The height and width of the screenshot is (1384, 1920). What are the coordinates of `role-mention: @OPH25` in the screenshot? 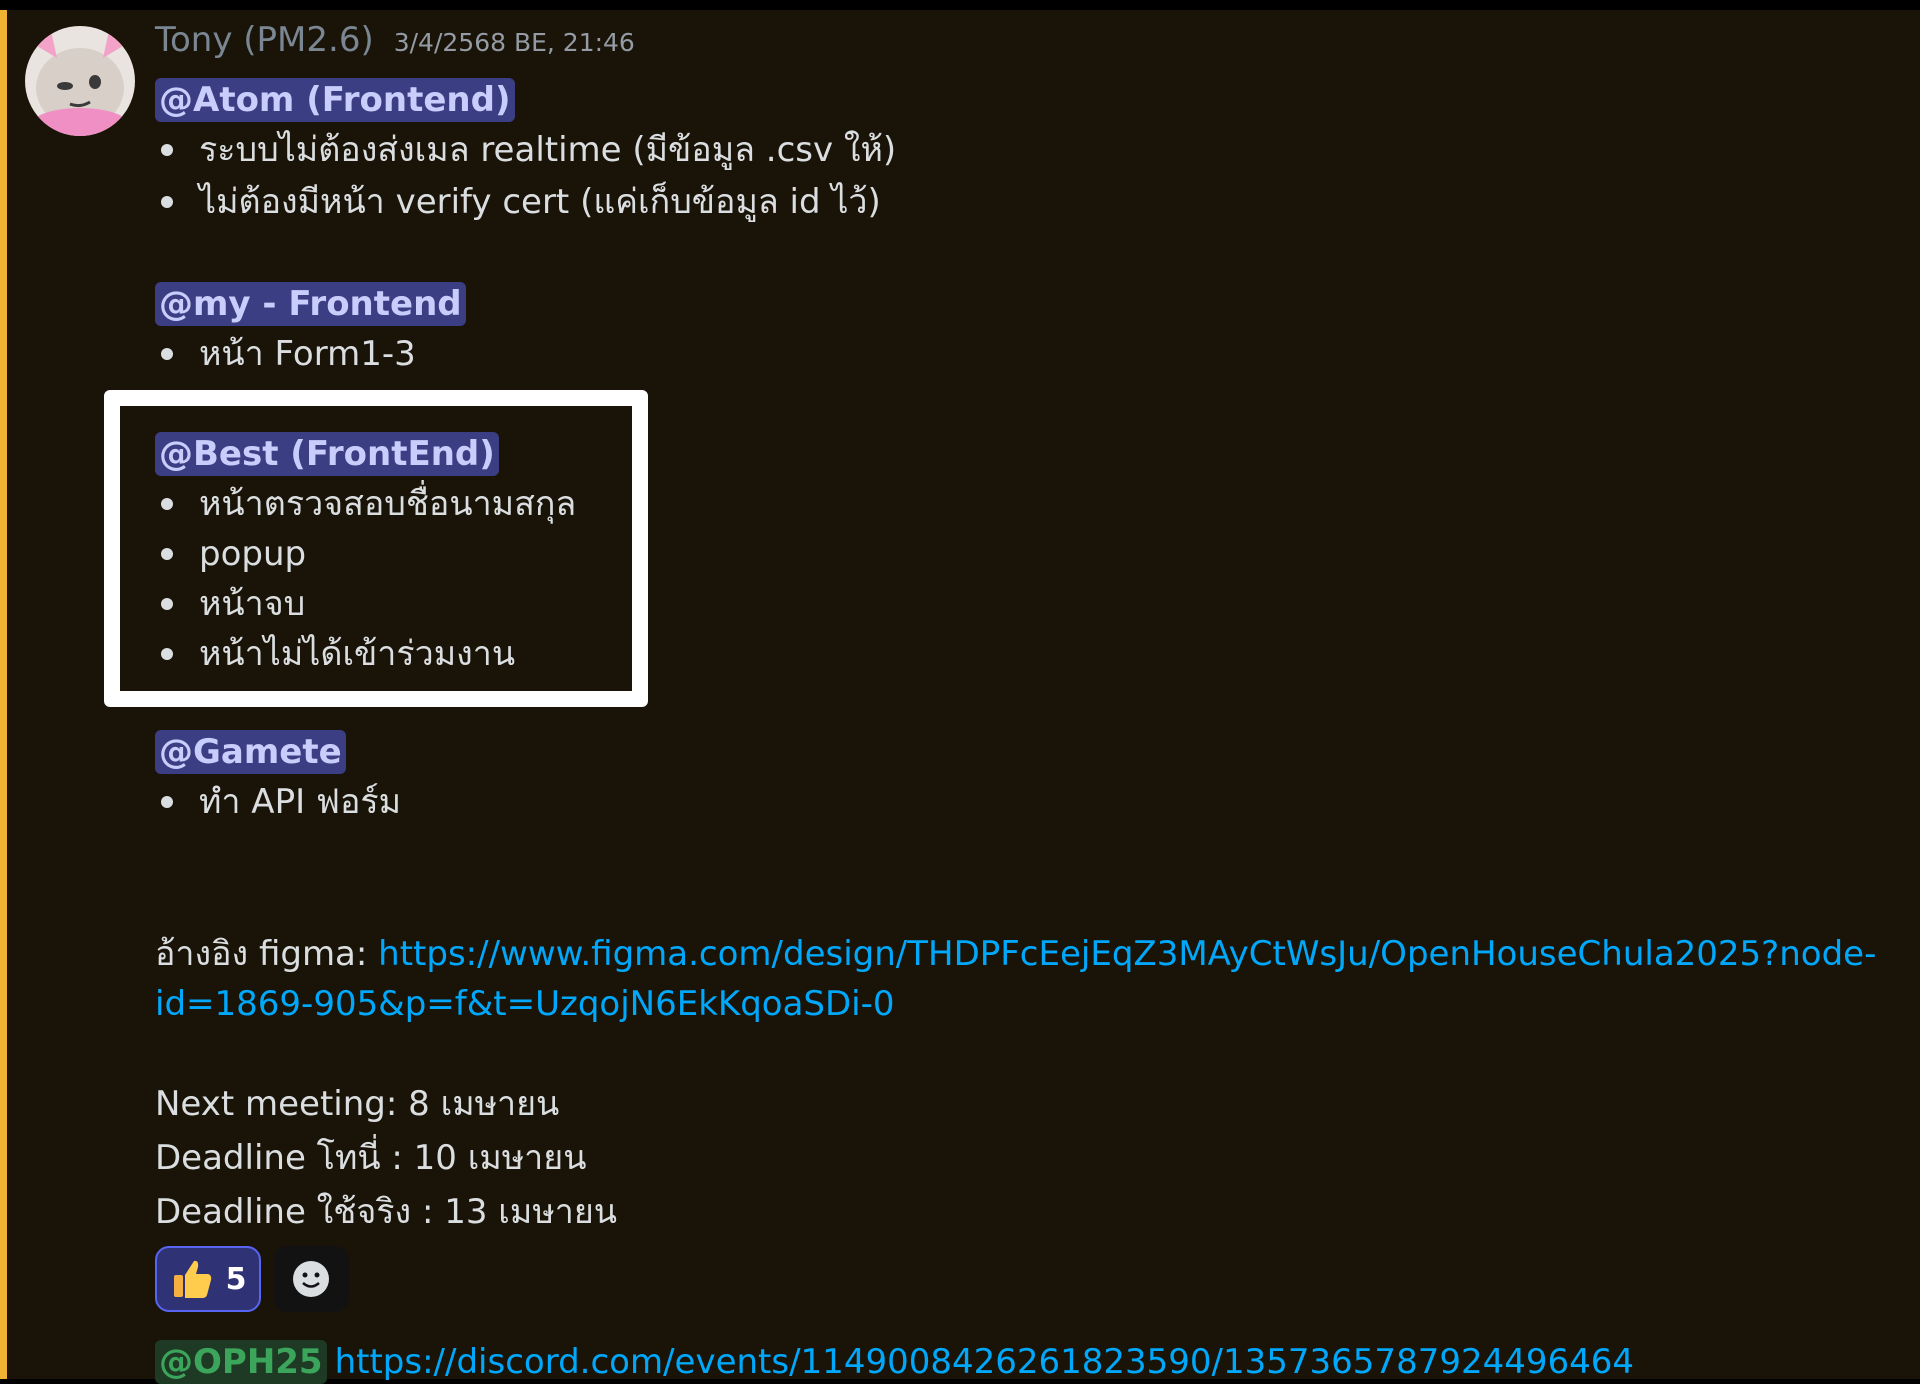 It's located at (241, 1362).